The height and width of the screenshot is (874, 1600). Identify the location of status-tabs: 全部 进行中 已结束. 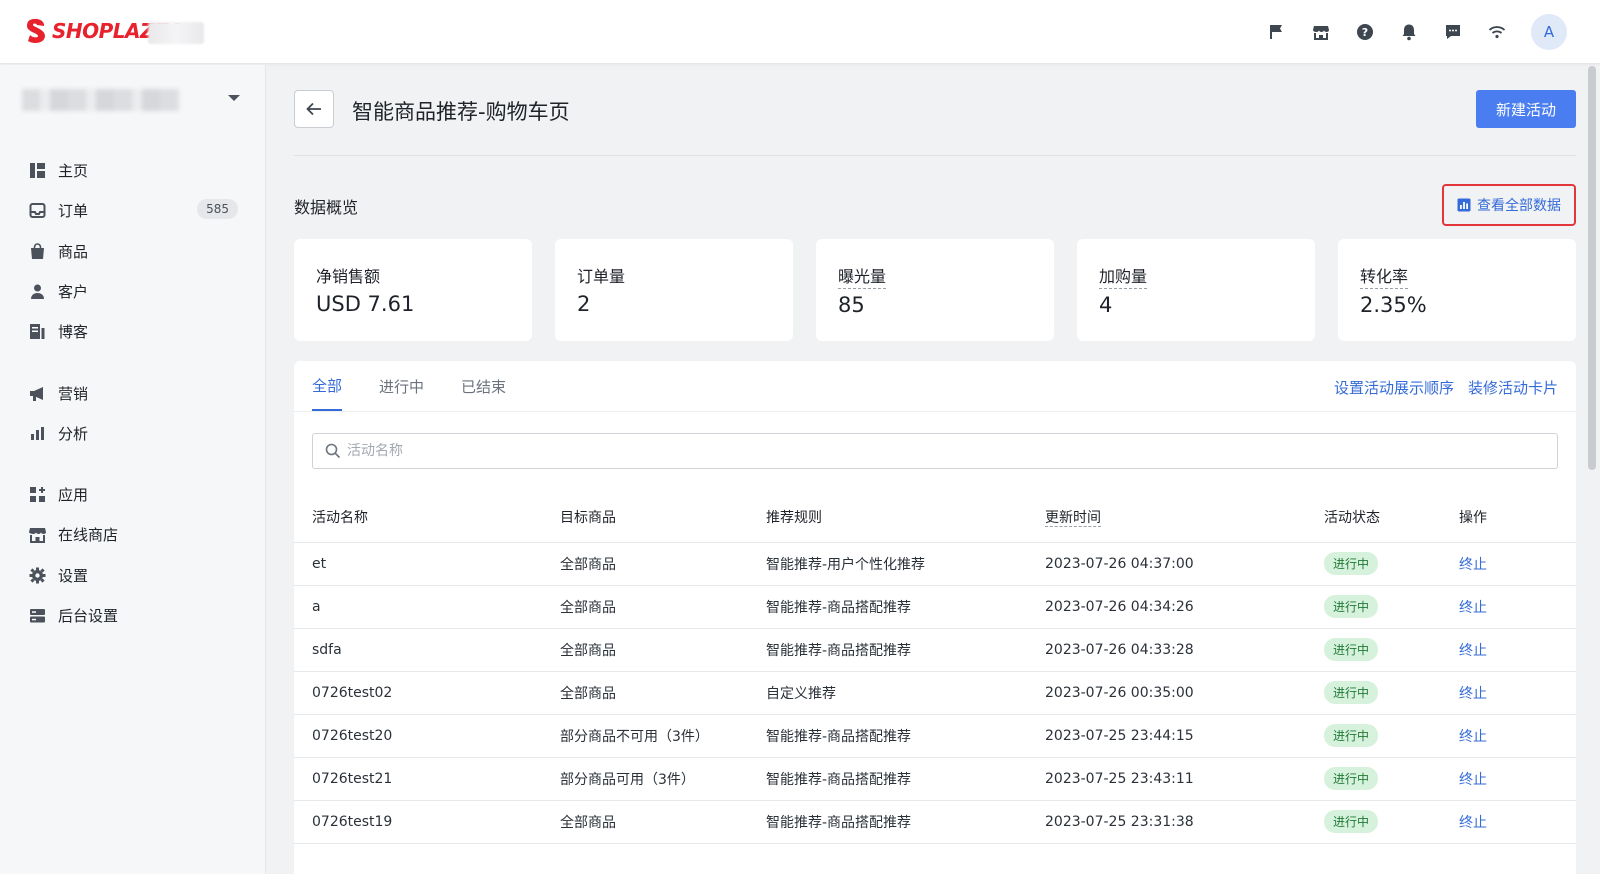
(427, 386).